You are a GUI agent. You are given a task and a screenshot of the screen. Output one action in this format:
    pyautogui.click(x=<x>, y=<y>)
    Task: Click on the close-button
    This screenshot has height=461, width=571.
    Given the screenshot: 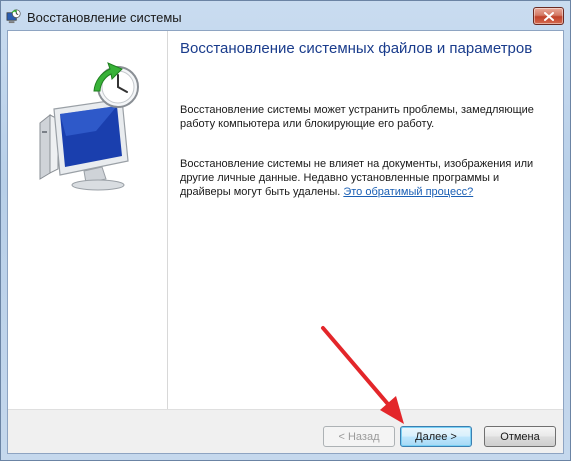 What is the action you would take?
    pyautogui.click(x=548, y=16)
    